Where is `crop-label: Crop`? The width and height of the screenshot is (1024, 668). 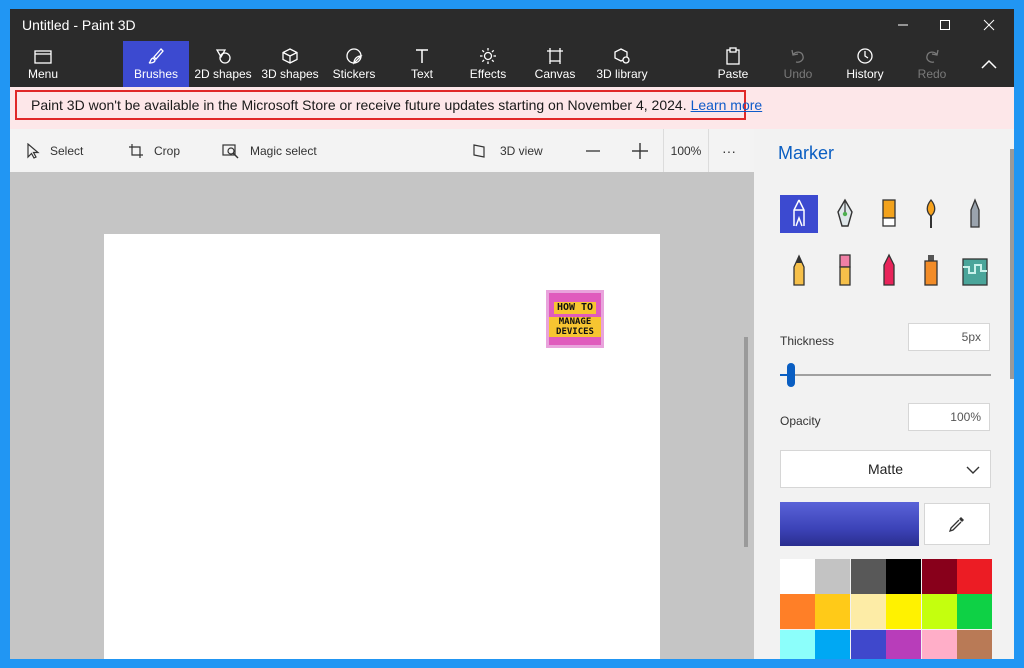
crop-label: Crop is located at coordinates (167, 150).